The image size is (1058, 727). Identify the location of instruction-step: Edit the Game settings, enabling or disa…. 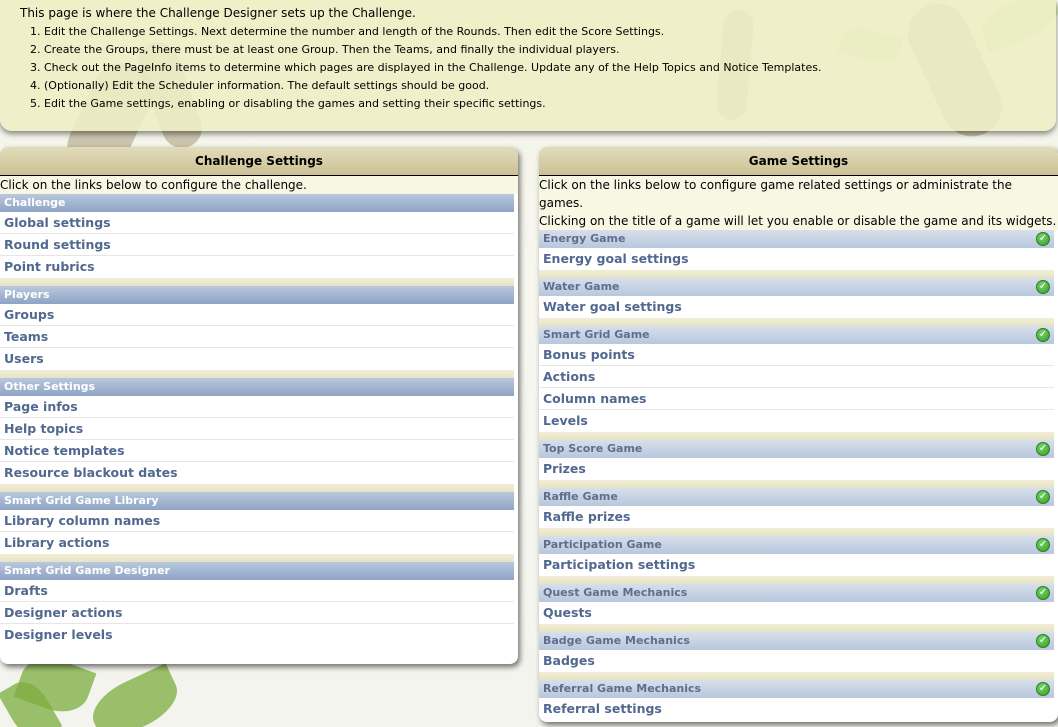
(550, 104).